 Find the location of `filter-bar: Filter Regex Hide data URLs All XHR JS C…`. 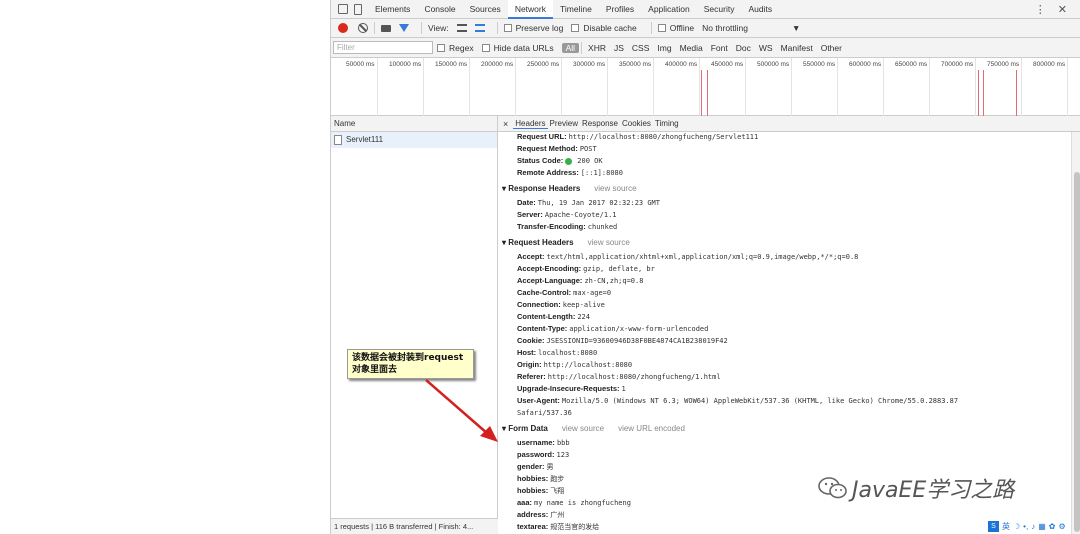

filter-bar: Filter Regex Hide data URLs All XHR JS C… is located at coordinates (705, 48).